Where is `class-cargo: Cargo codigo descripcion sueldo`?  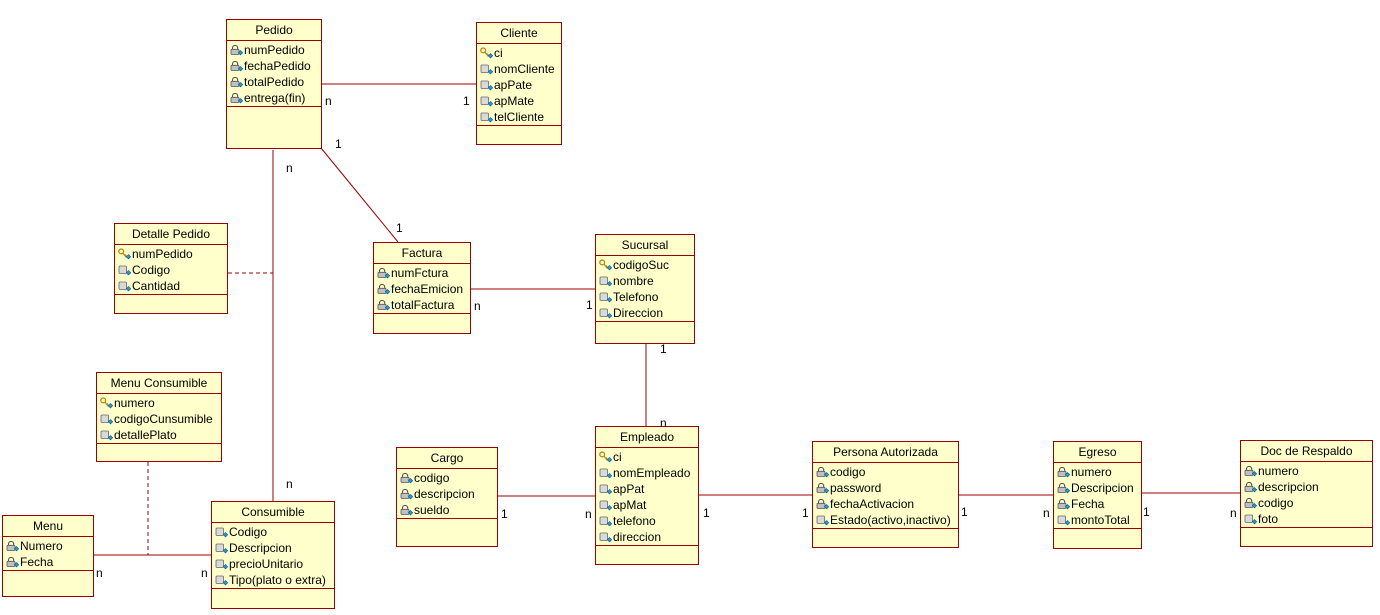
class-cargo: Cargo codigo descripcion sueldo is located at coordinates (447, 497).